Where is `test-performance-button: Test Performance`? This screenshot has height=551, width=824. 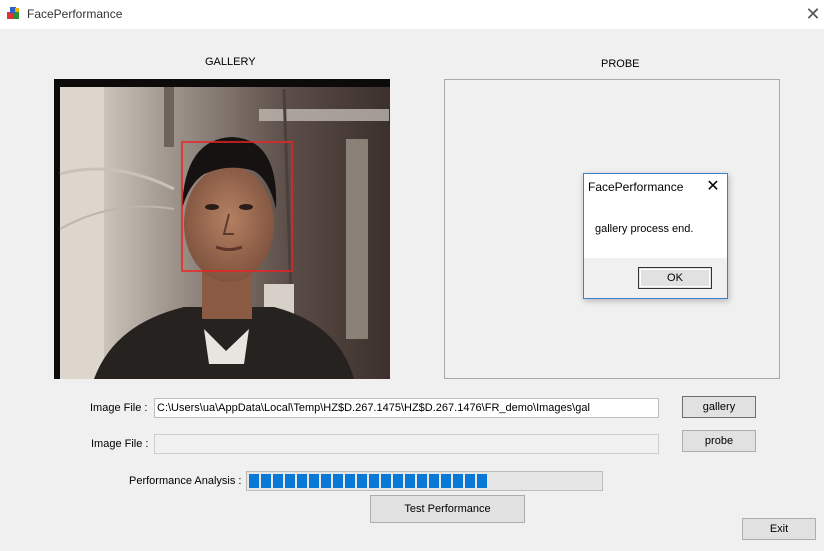
test-performance-button: Test Performance is located at coordinates (447, 509).